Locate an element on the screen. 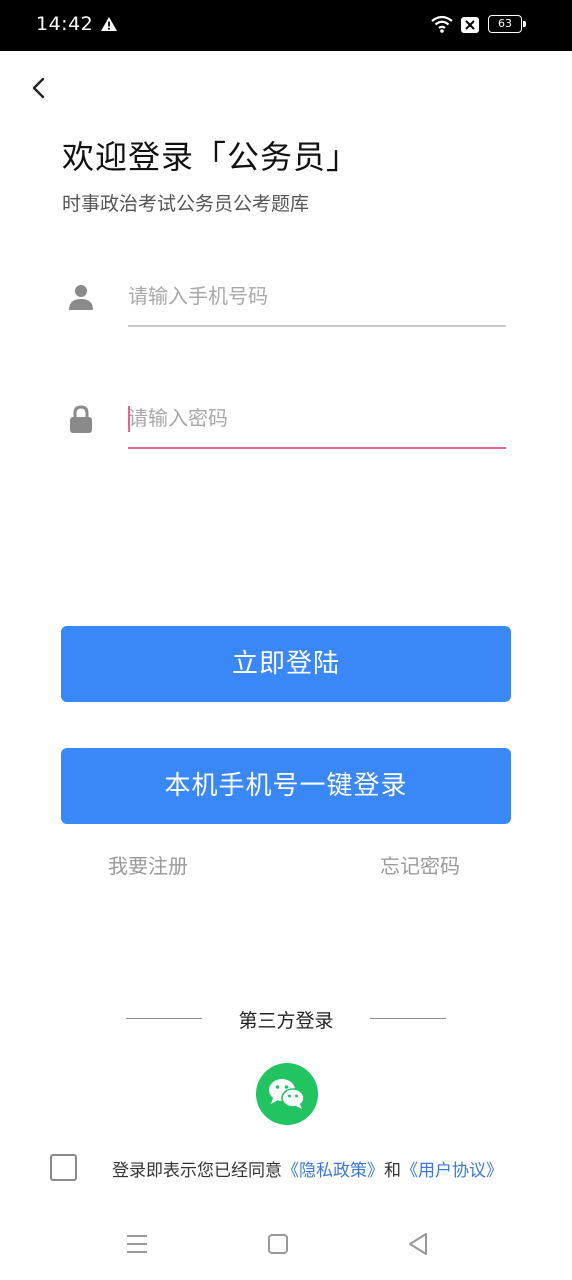  register-link: 我要注册 is located at coordinates (148, 864).